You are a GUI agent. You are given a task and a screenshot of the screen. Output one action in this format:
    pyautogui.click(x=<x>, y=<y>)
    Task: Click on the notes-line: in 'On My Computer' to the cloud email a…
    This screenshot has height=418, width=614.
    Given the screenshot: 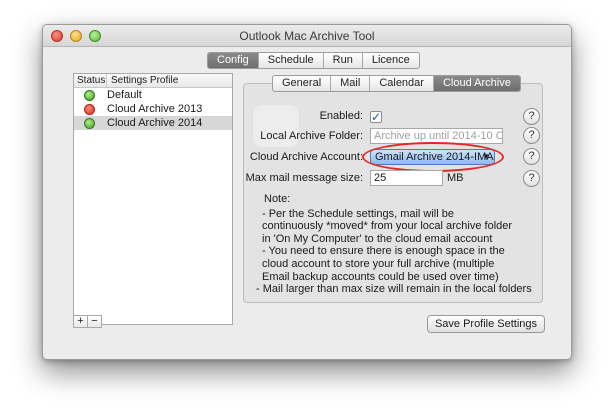 What is the action you would take?
    pyautogui.click(x=377, y=238)
    